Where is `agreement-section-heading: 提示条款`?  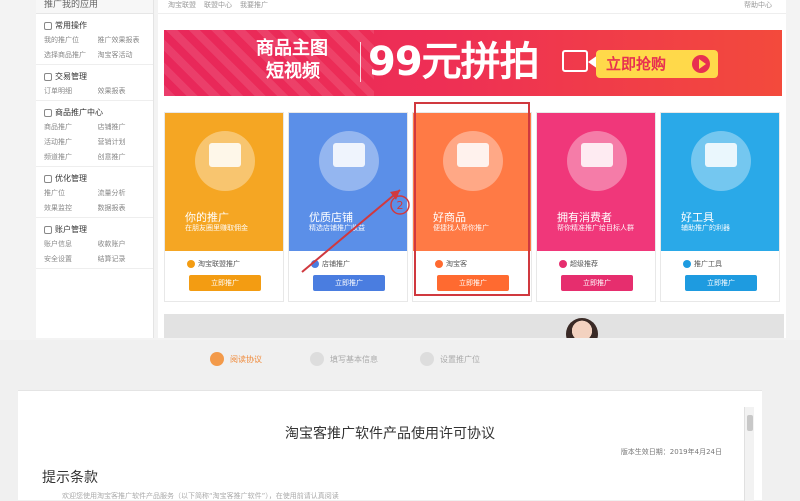
agreement-section-heading: 提示条款 is located at coordinates (70, 478).